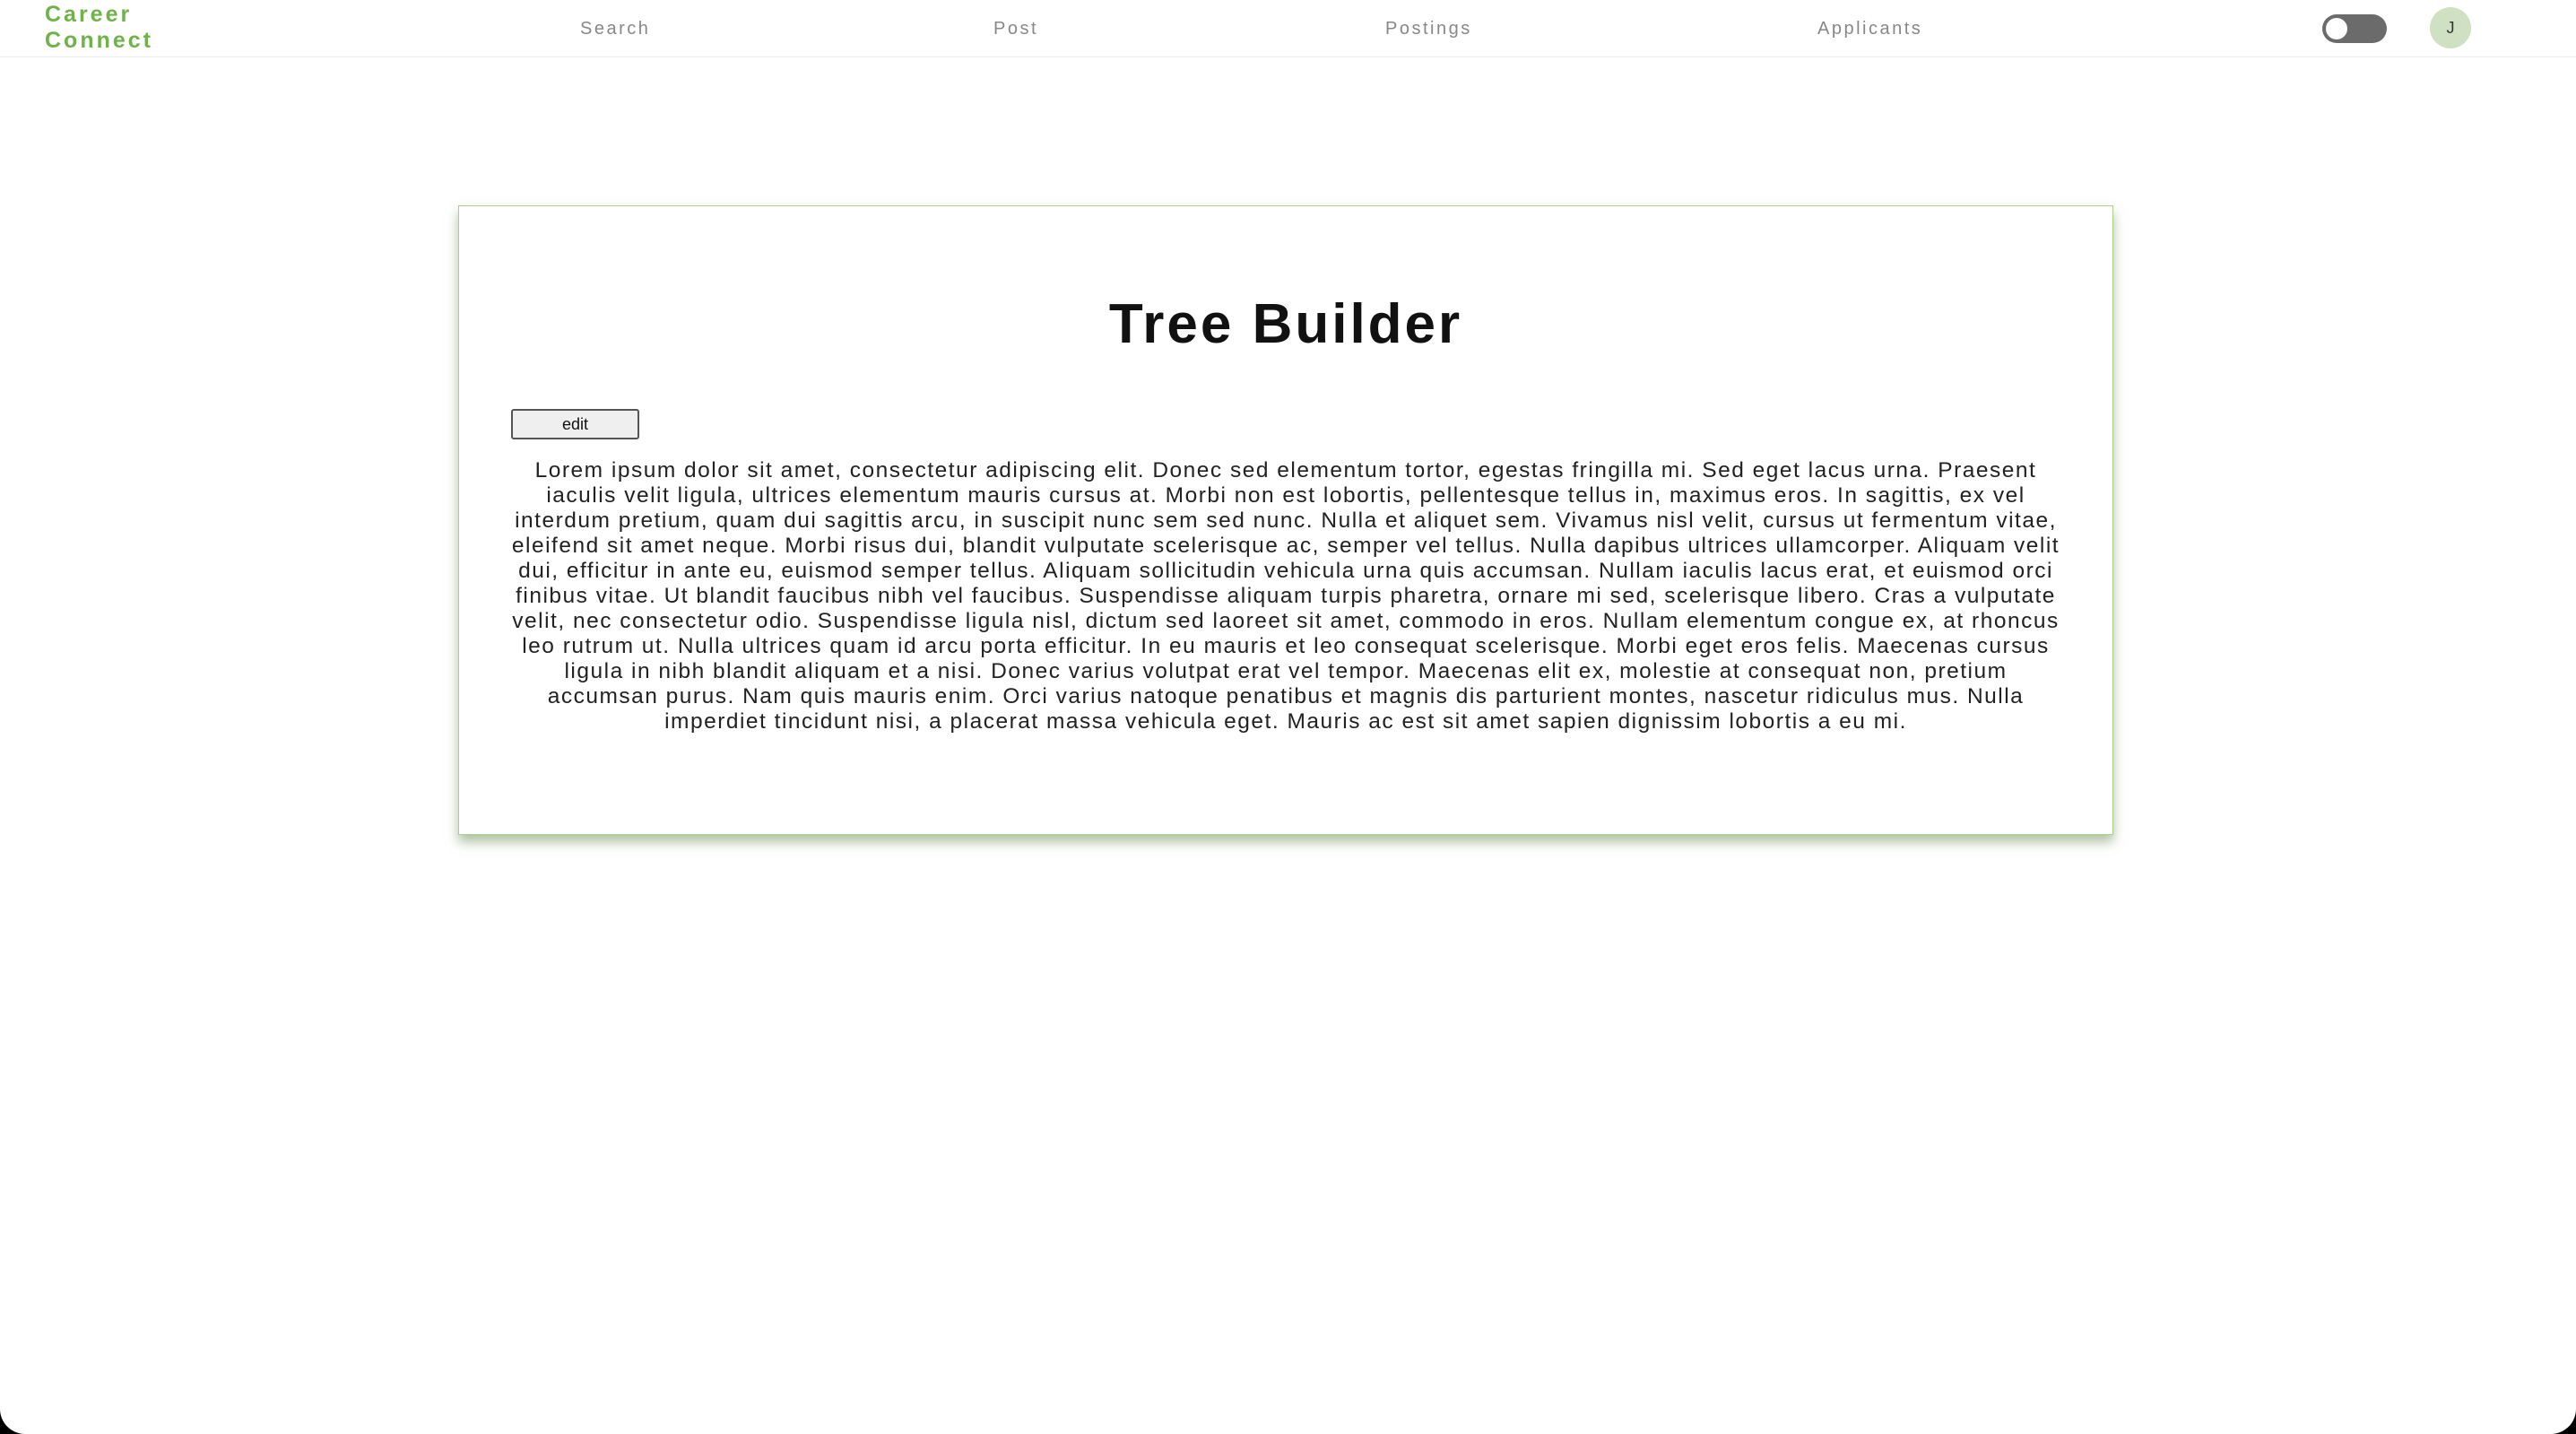 This screenshot has width=2576, height=1434. What do you see at coordinates (1869, 29) in the screenshot?
I see `nav-link-applicants: Applicants` at bounding box center [1869, 29].